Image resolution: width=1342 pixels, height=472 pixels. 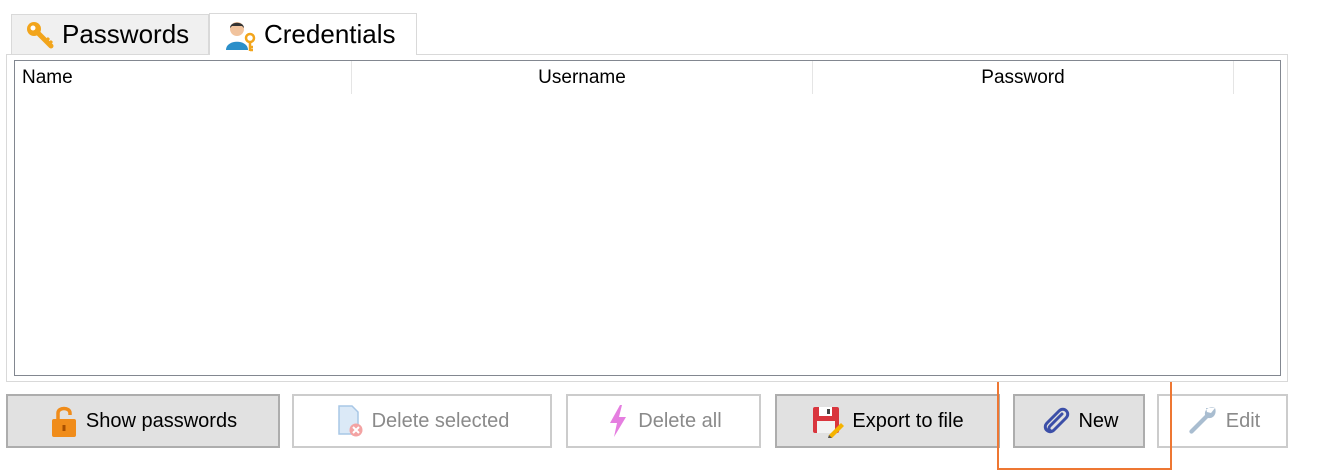 What do you see at coordinates (330, 34) in the screenshot?
I see `tab-label: Credentials` at bounding box center [330, 34].